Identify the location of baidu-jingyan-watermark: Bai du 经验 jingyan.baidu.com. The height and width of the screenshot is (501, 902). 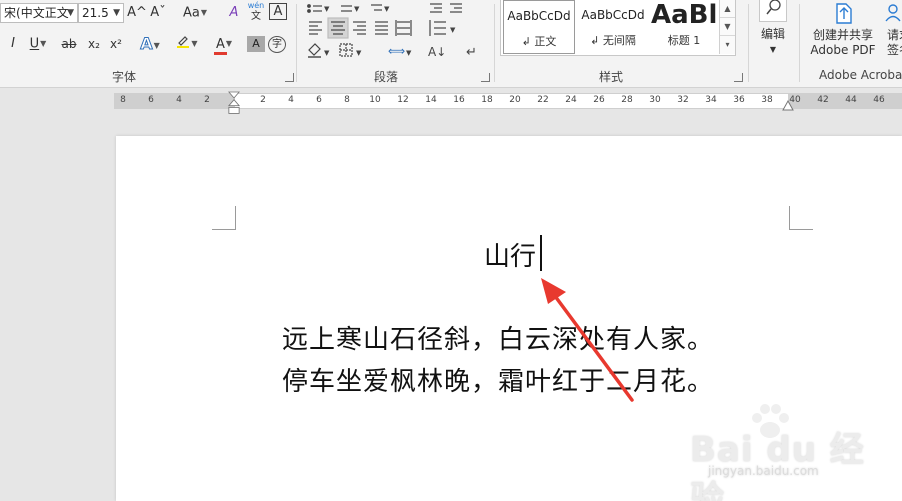
(790, 451).